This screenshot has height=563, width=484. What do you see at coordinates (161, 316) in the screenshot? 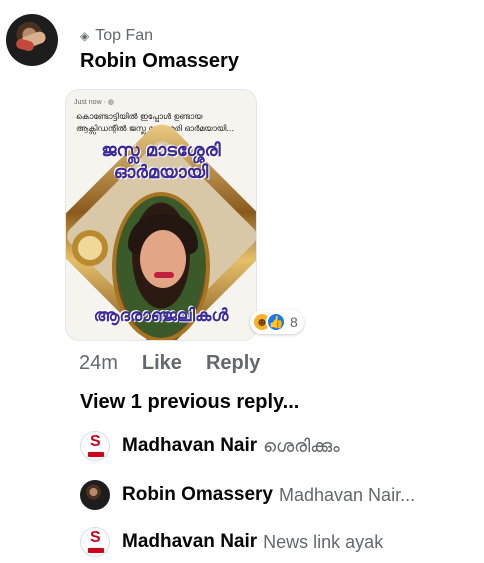
I see `image-title-condolence: ആദരാഞ്ജലികൾ` at bounding box center [161, 316].